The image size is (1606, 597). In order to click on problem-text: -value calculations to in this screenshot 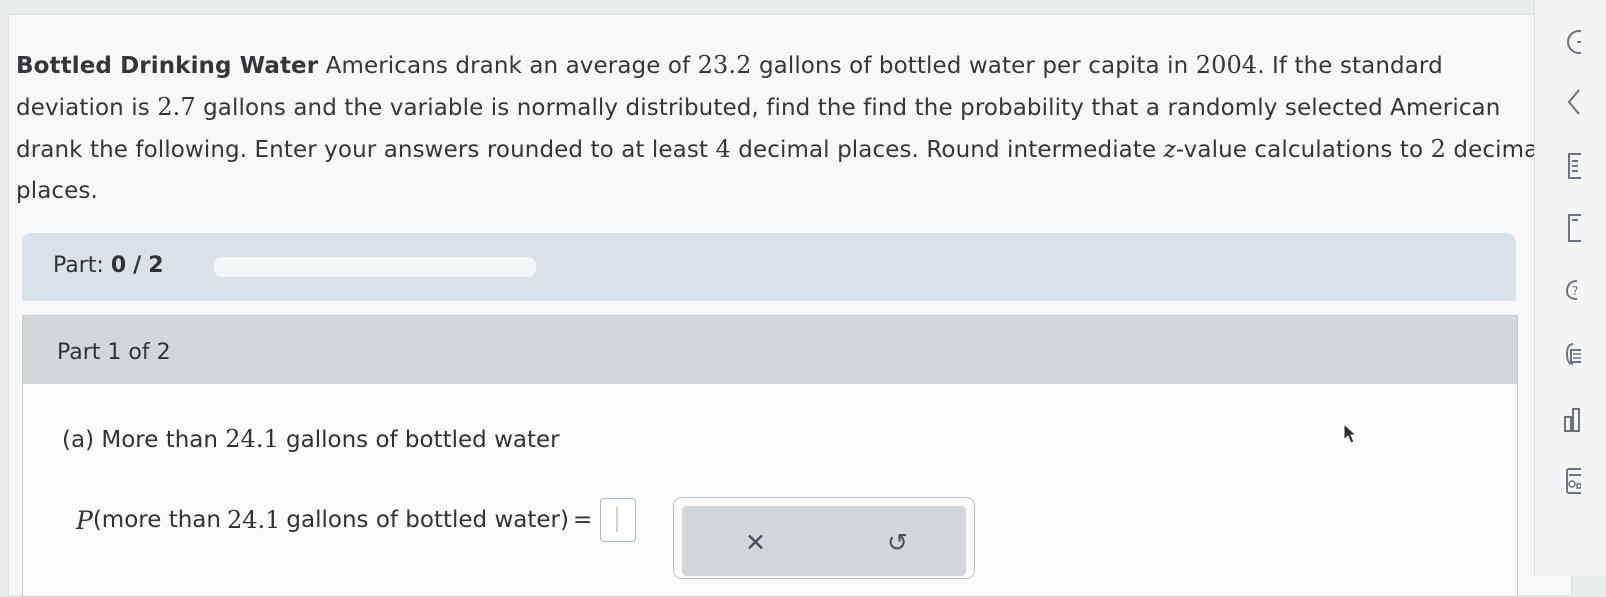, I will do `click(1299, 150)`.